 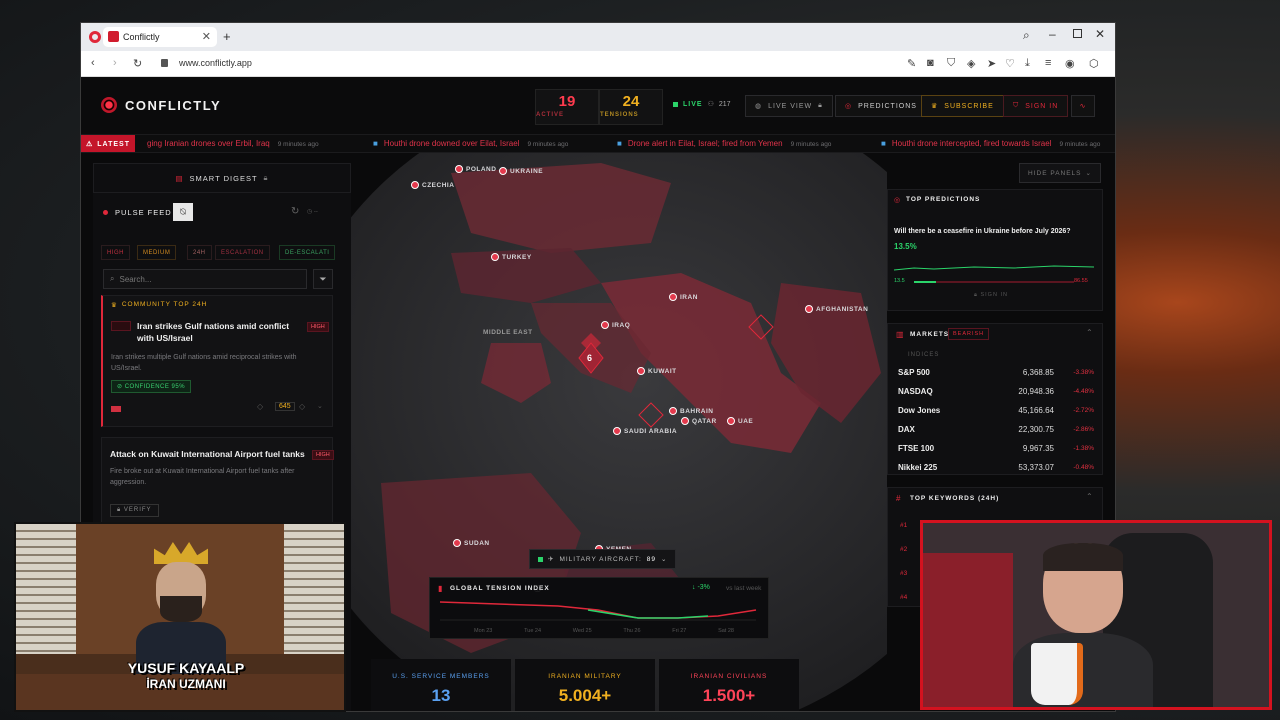 What do you see at coordinates (46, 589) in the screenshot?
I see `window-blinds` at bounding box center [46, 589].